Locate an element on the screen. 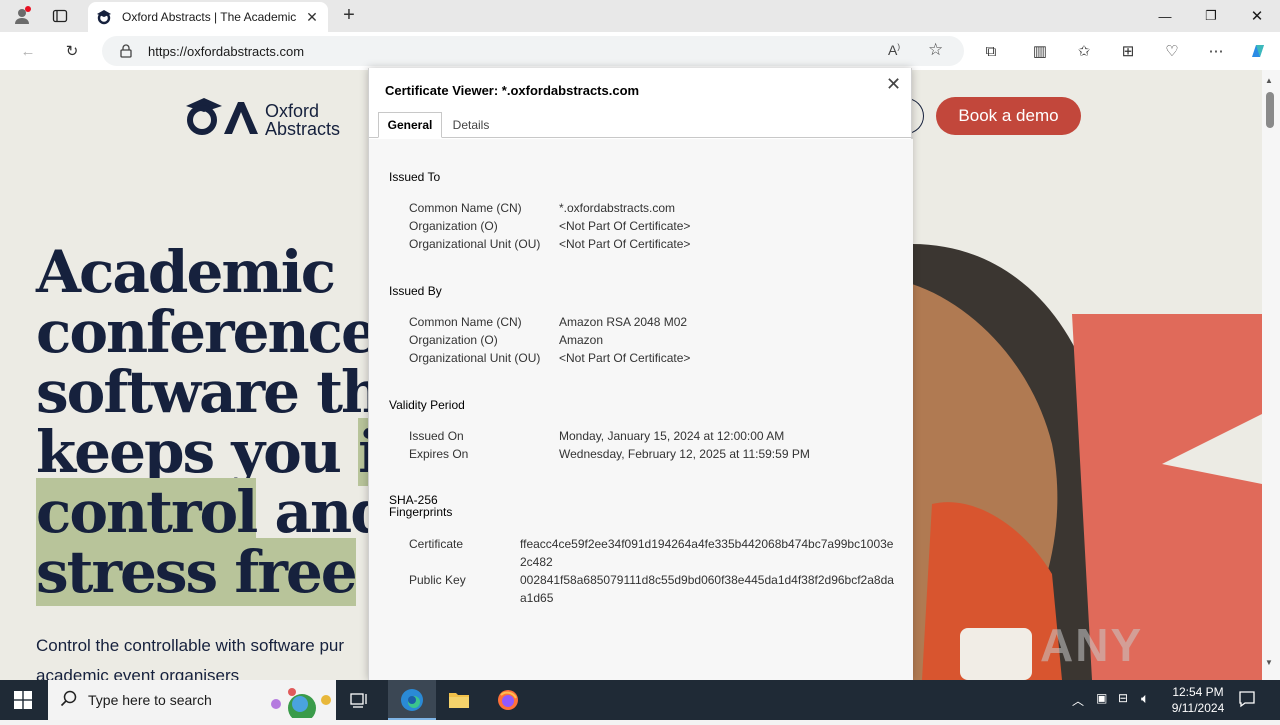 The height and width of the screenshot is (725, 1280). issued-by-cn-label: Common Name (CN) is located at coordinates (465, 322).